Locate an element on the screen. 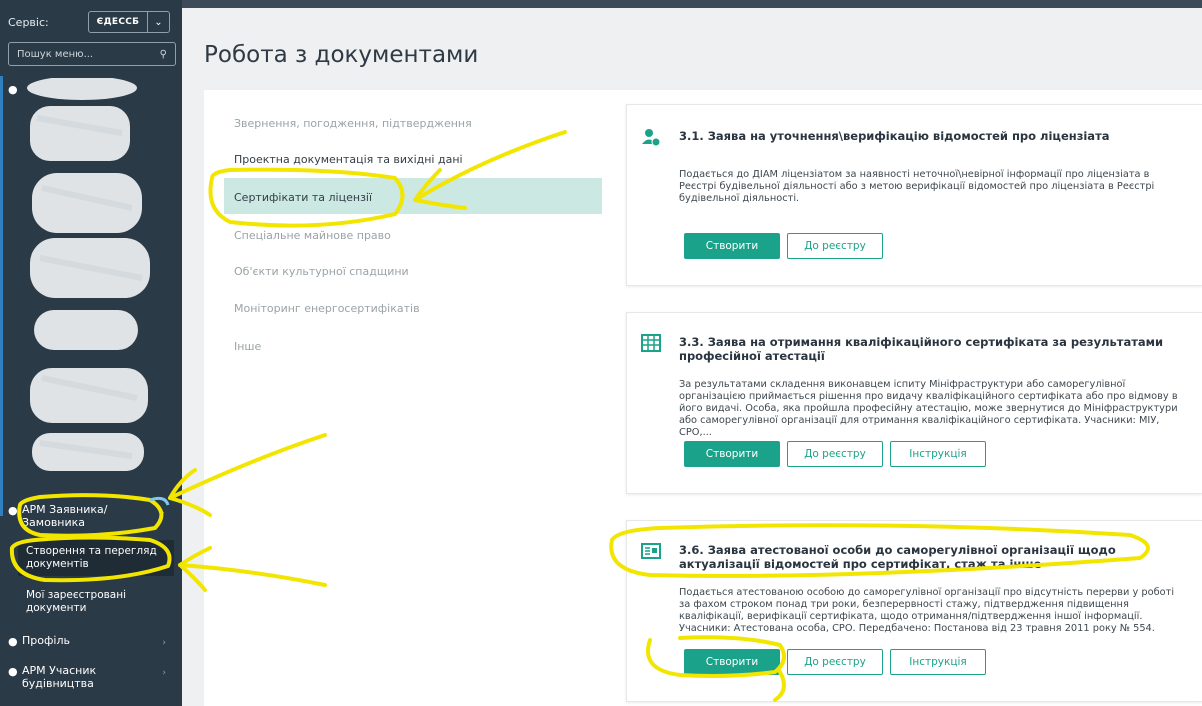 This screenshot has width=1202, height=706. active-section-indicator is located at coordinates (1, 296).